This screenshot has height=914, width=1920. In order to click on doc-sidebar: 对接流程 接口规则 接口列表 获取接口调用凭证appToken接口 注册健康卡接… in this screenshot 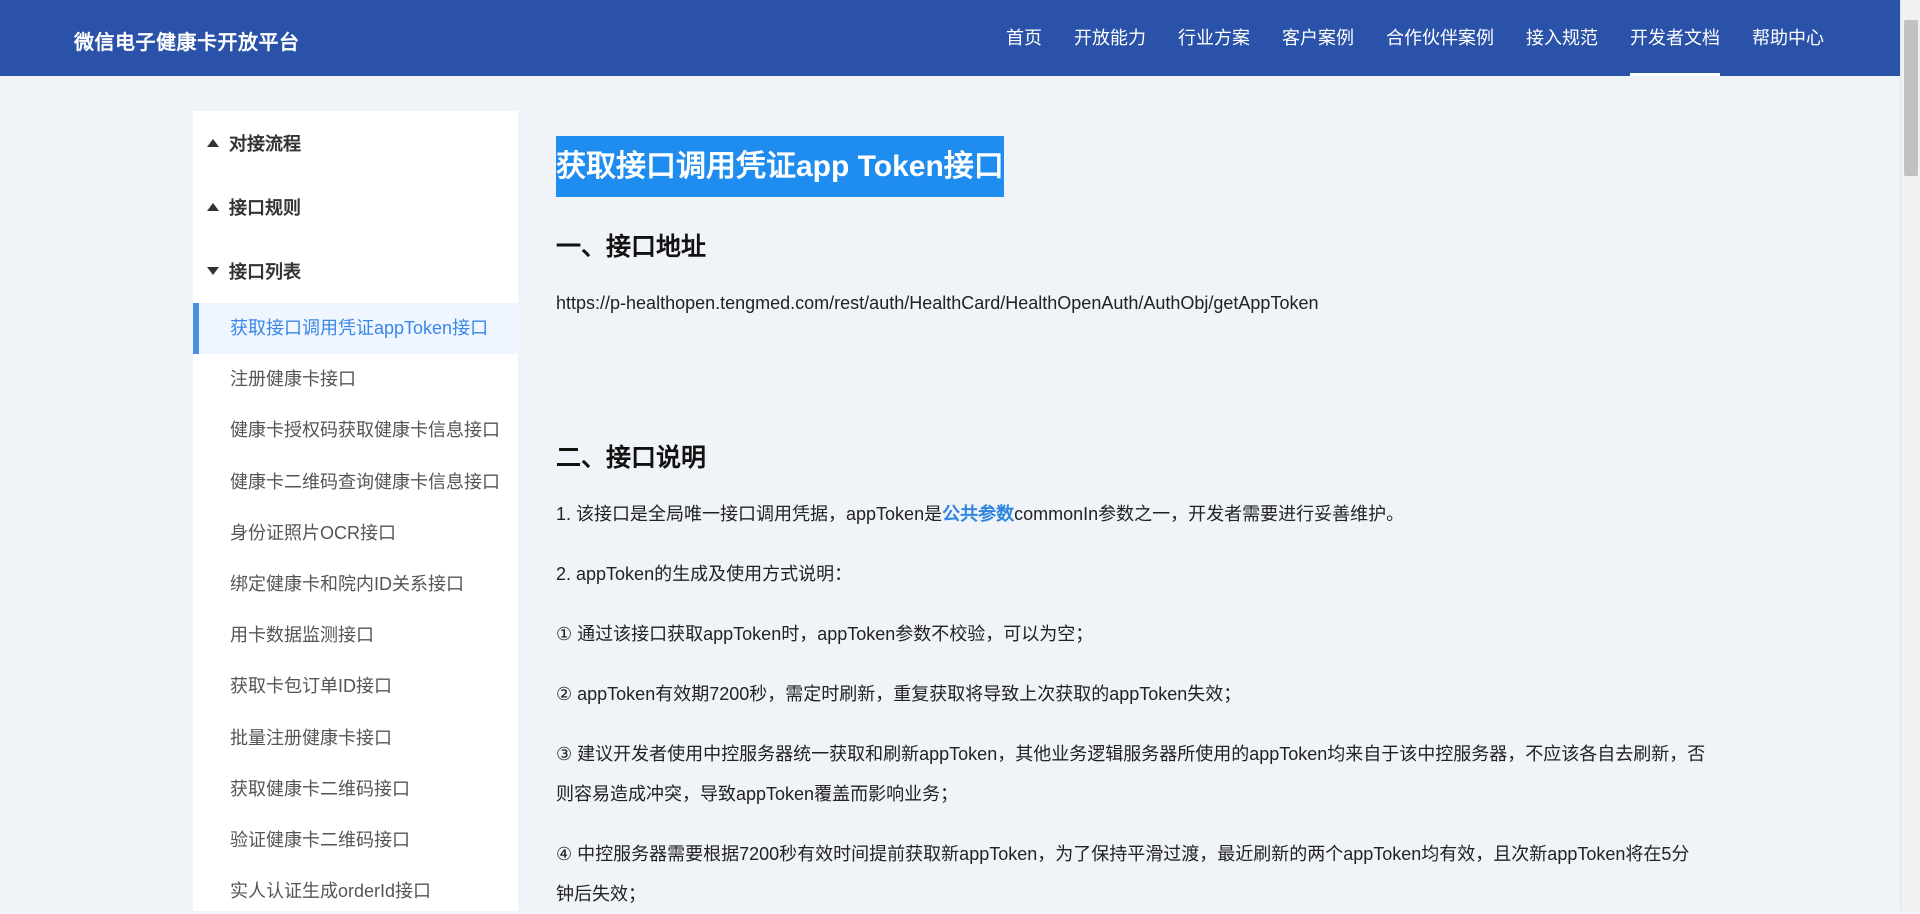, I will do `click(355, 511)`.